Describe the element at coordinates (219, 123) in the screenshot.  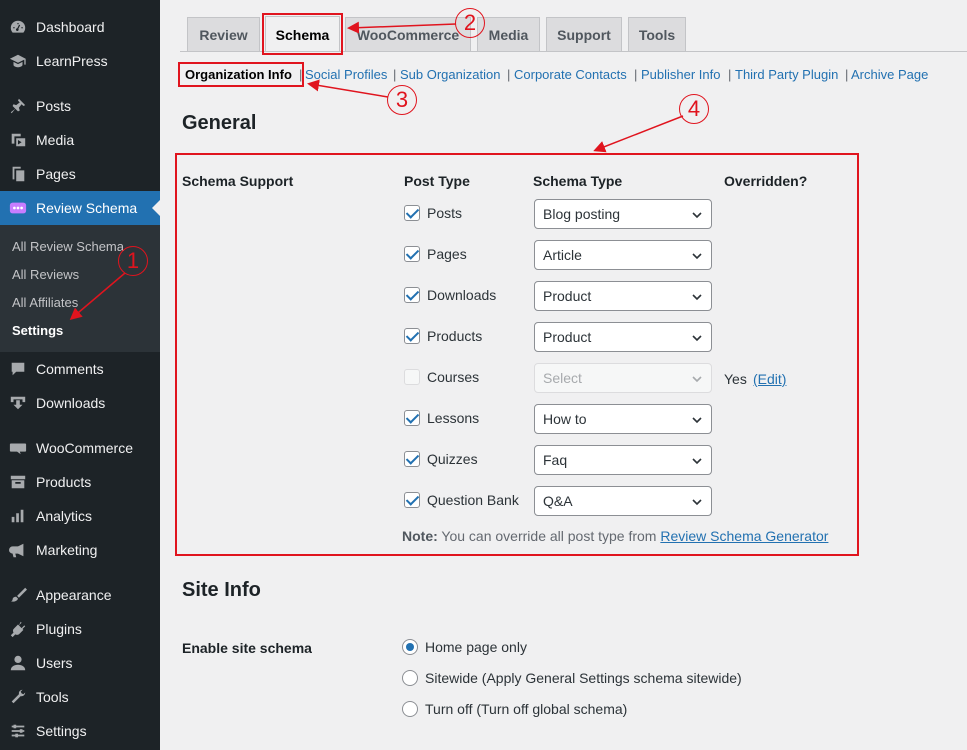
I see `general-heading: General` at that location.